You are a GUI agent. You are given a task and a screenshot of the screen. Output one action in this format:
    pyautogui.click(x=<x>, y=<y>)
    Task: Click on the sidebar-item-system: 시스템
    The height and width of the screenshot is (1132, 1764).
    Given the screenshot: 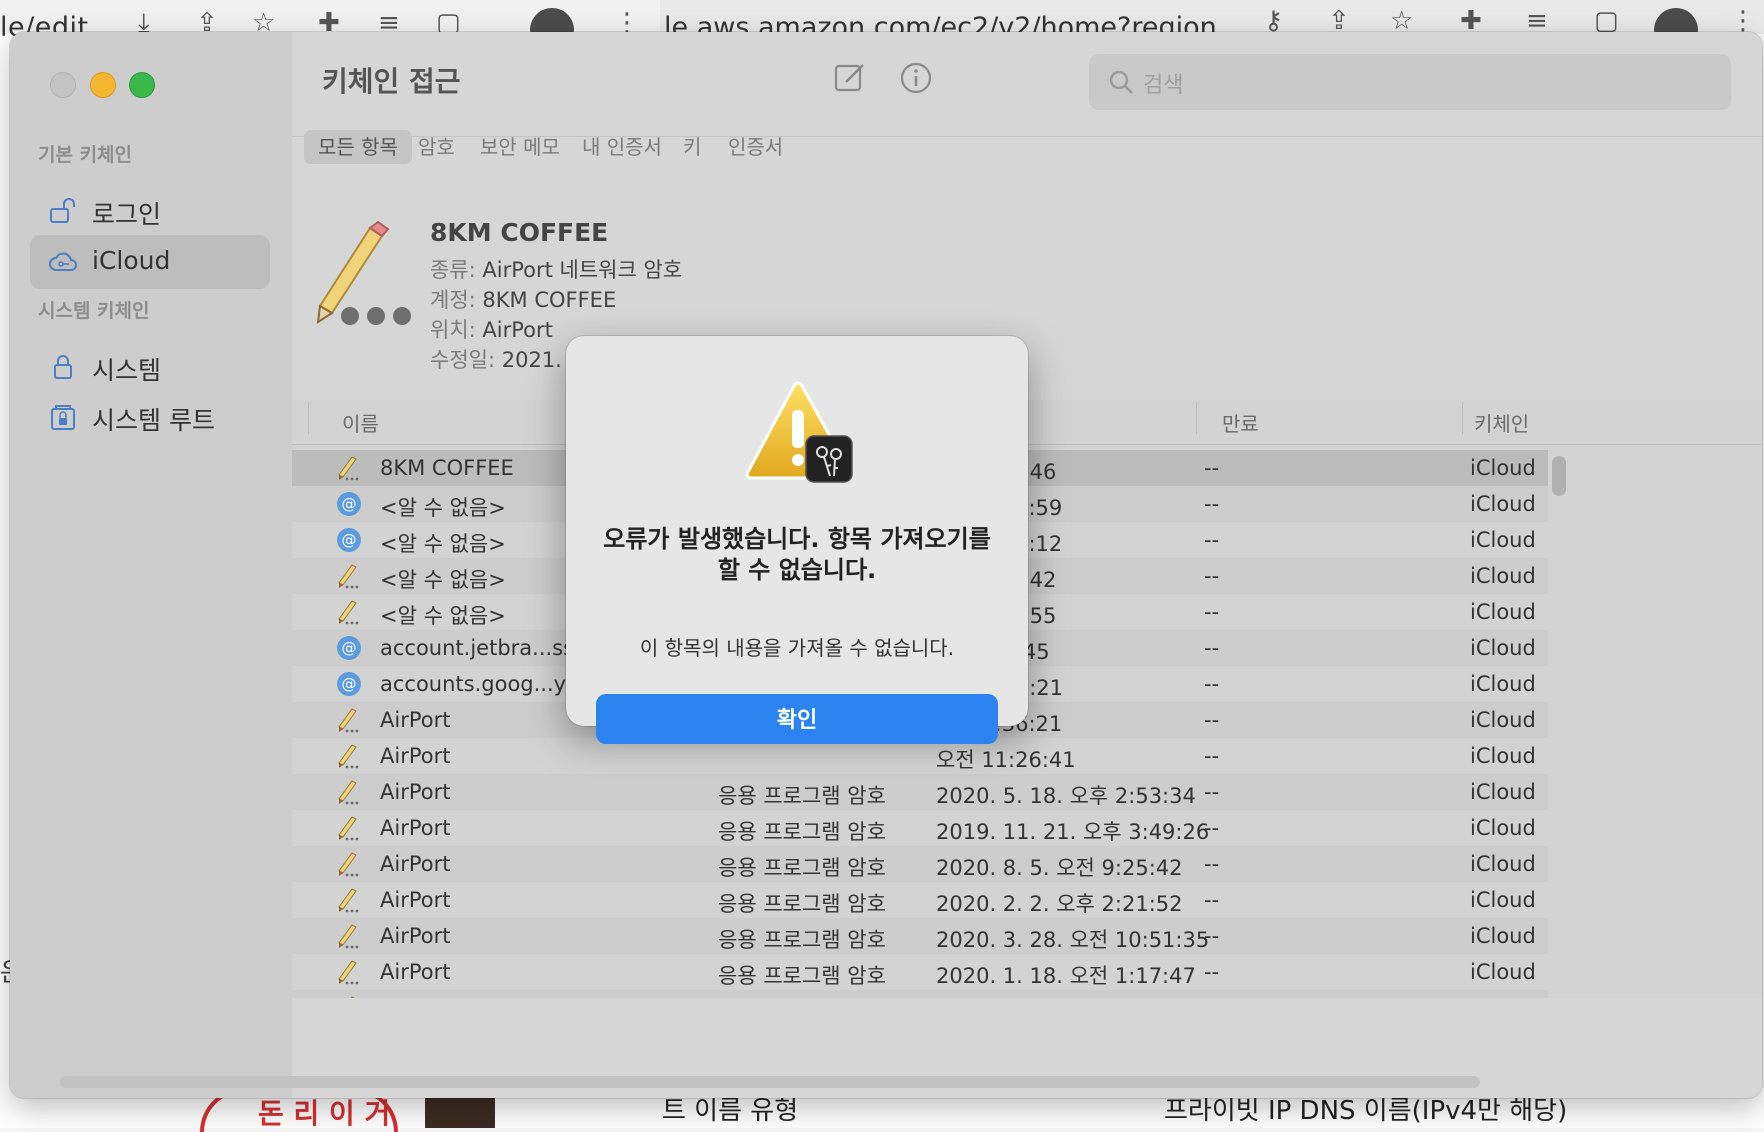 What is the action you would take?
    pyautogui.click(x=150, y=367)
    